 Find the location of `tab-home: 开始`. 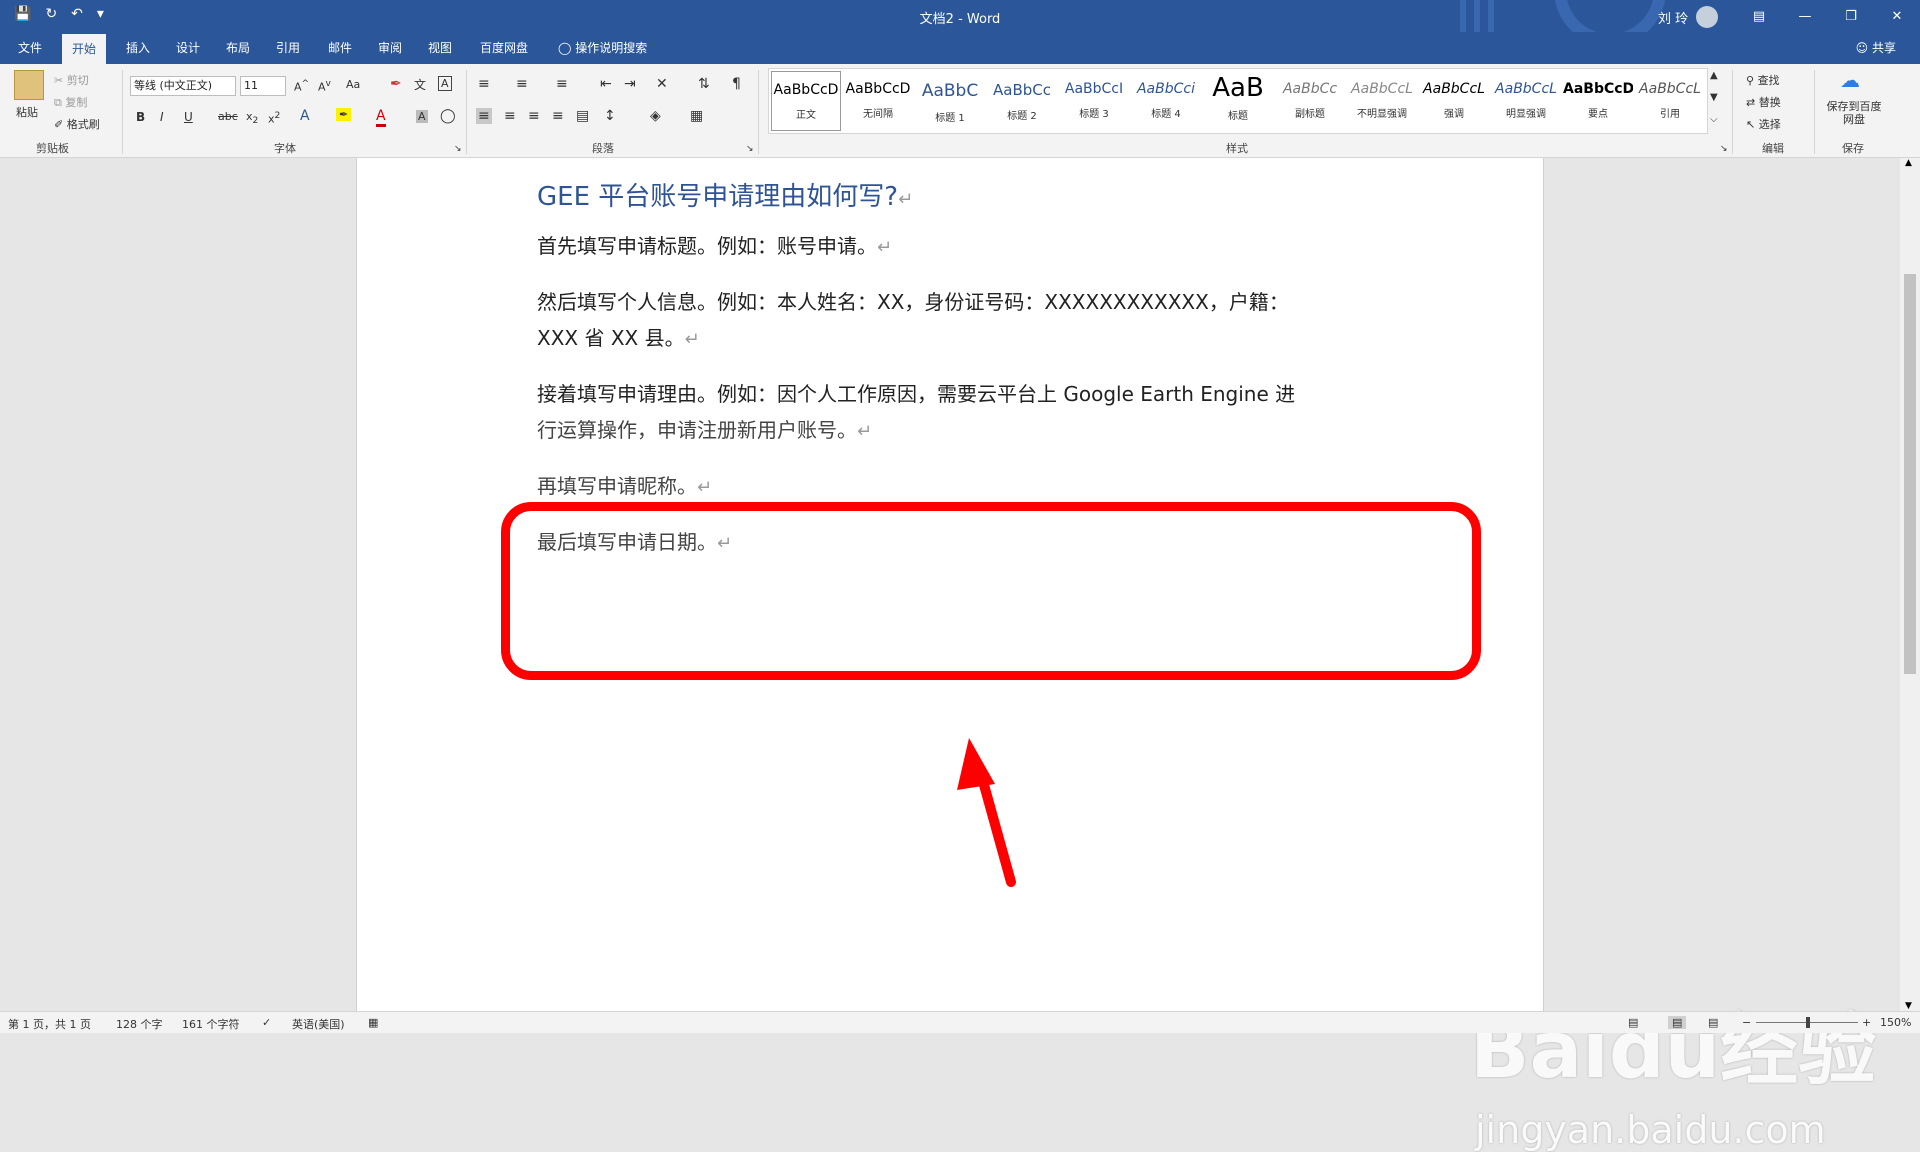

tab-home: 开始 is located at coordinates (84, 49).